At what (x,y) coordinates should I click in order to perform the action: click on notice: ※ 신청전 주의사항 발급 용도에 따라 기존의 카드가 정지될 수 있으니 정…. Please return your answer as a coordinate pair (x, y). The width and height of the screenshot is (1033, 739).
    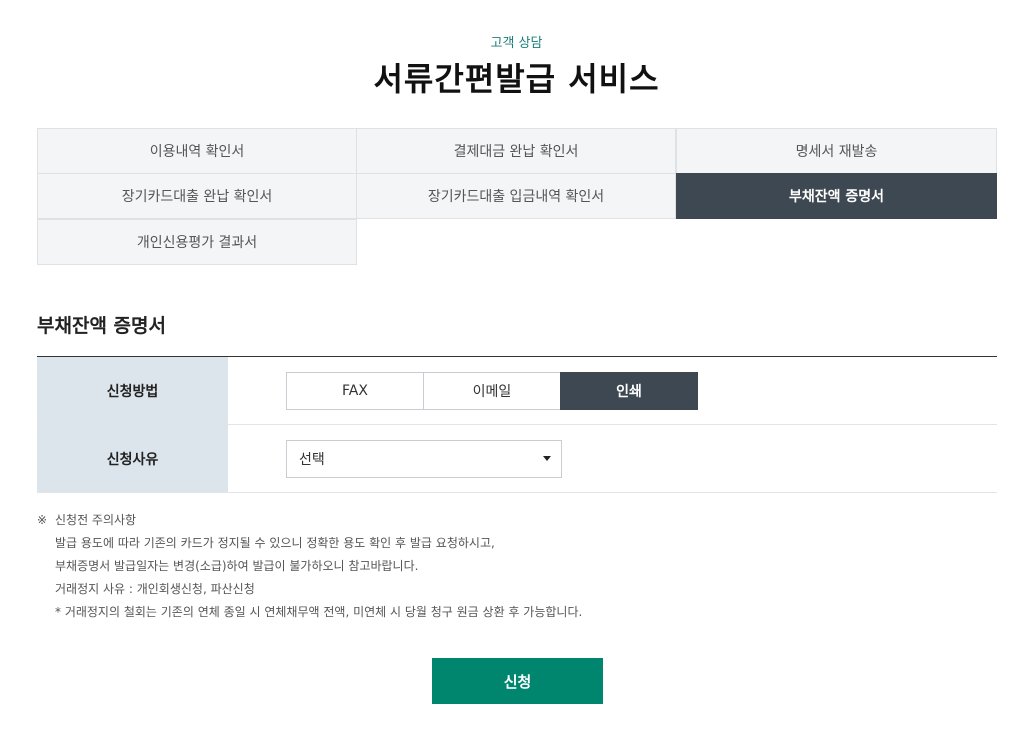
    Looking at the image, I should click on (517, 566).